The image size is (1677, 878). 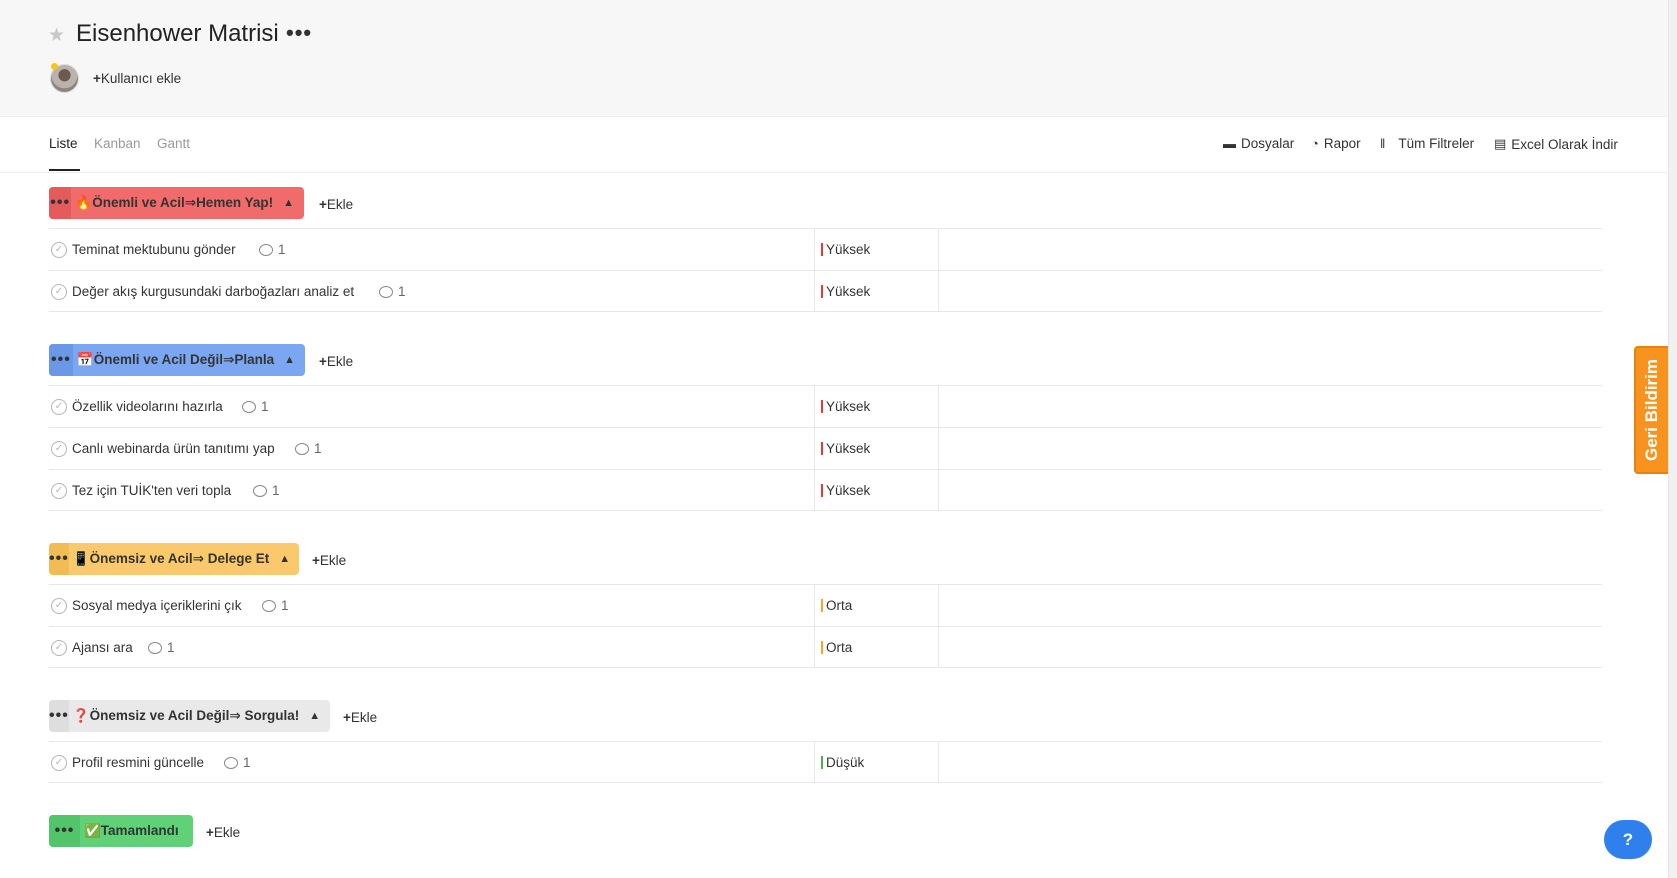 What do you see at coordinates (173, 448) in the screenshot?
I see `task-title: Canlı webinarda ürün tanıtımı yap` at bounding box center [173, 448].